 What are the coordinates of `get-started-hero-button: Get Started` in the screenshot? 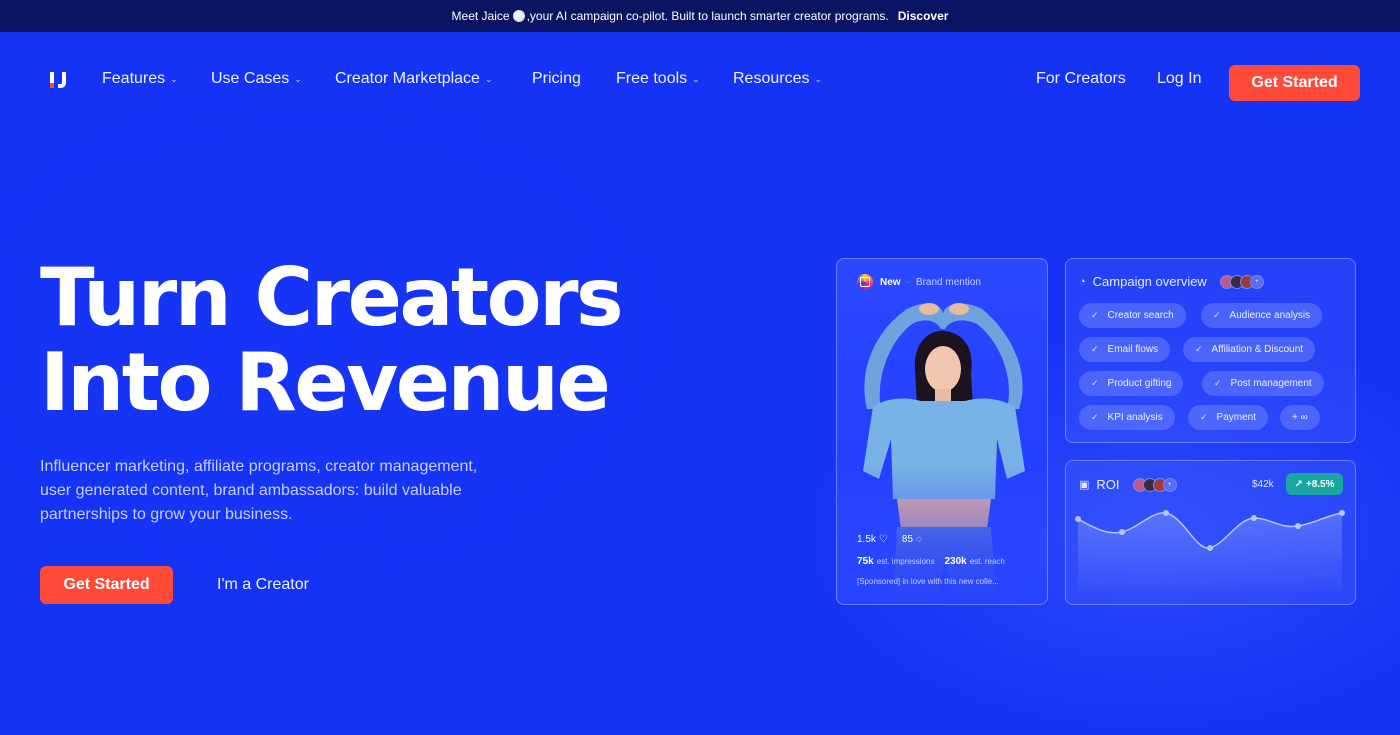 It's located at (106, 585).